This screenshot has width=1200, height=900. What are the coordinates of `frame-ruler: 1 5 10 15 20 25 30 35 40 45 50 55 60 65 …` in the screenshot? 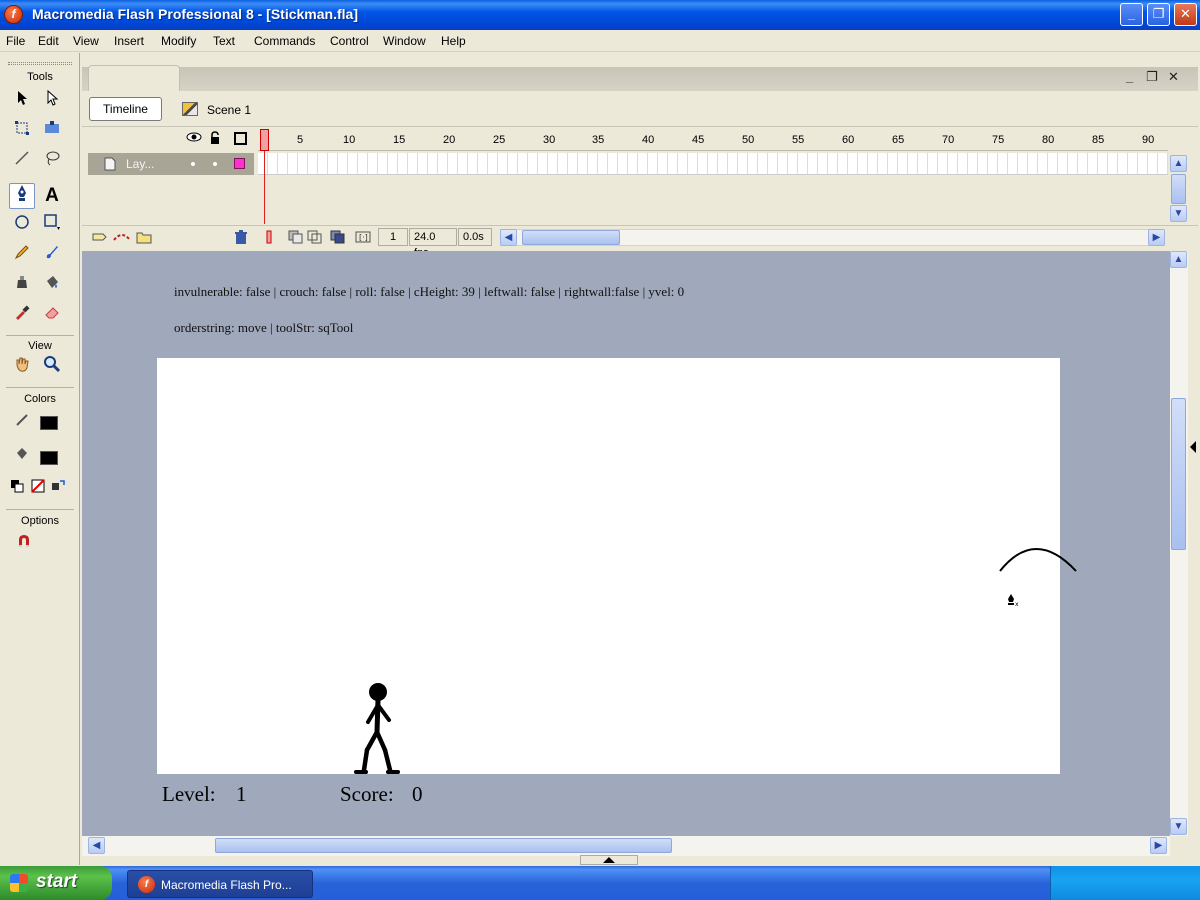 It's located at (713, 139).